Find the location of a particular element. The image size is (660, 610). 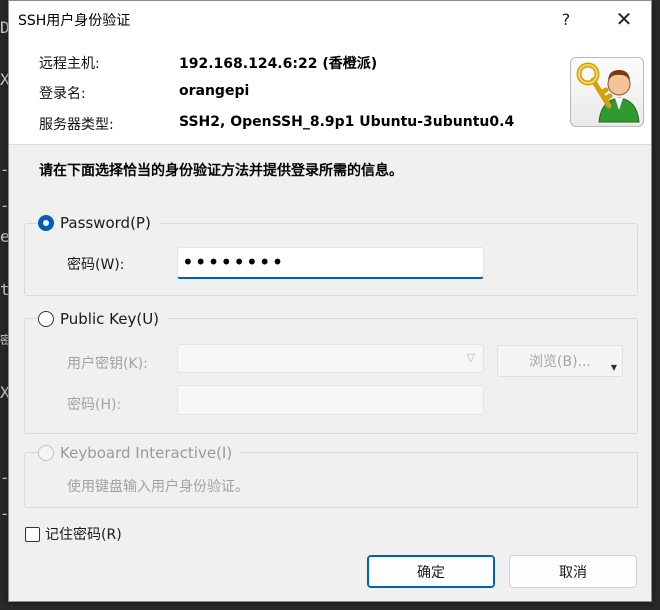

remember-password-checkbox is located at coordinates (32, 534).